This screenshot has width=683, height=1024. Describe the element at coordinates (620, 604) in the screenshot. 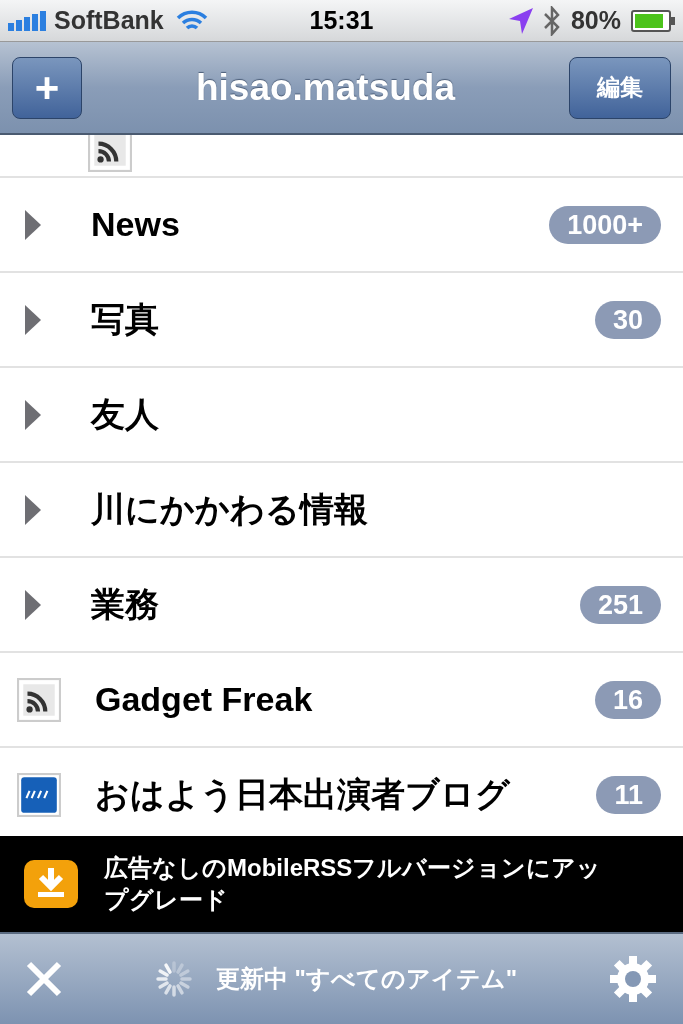

I see `unread-count: 251` at that location.